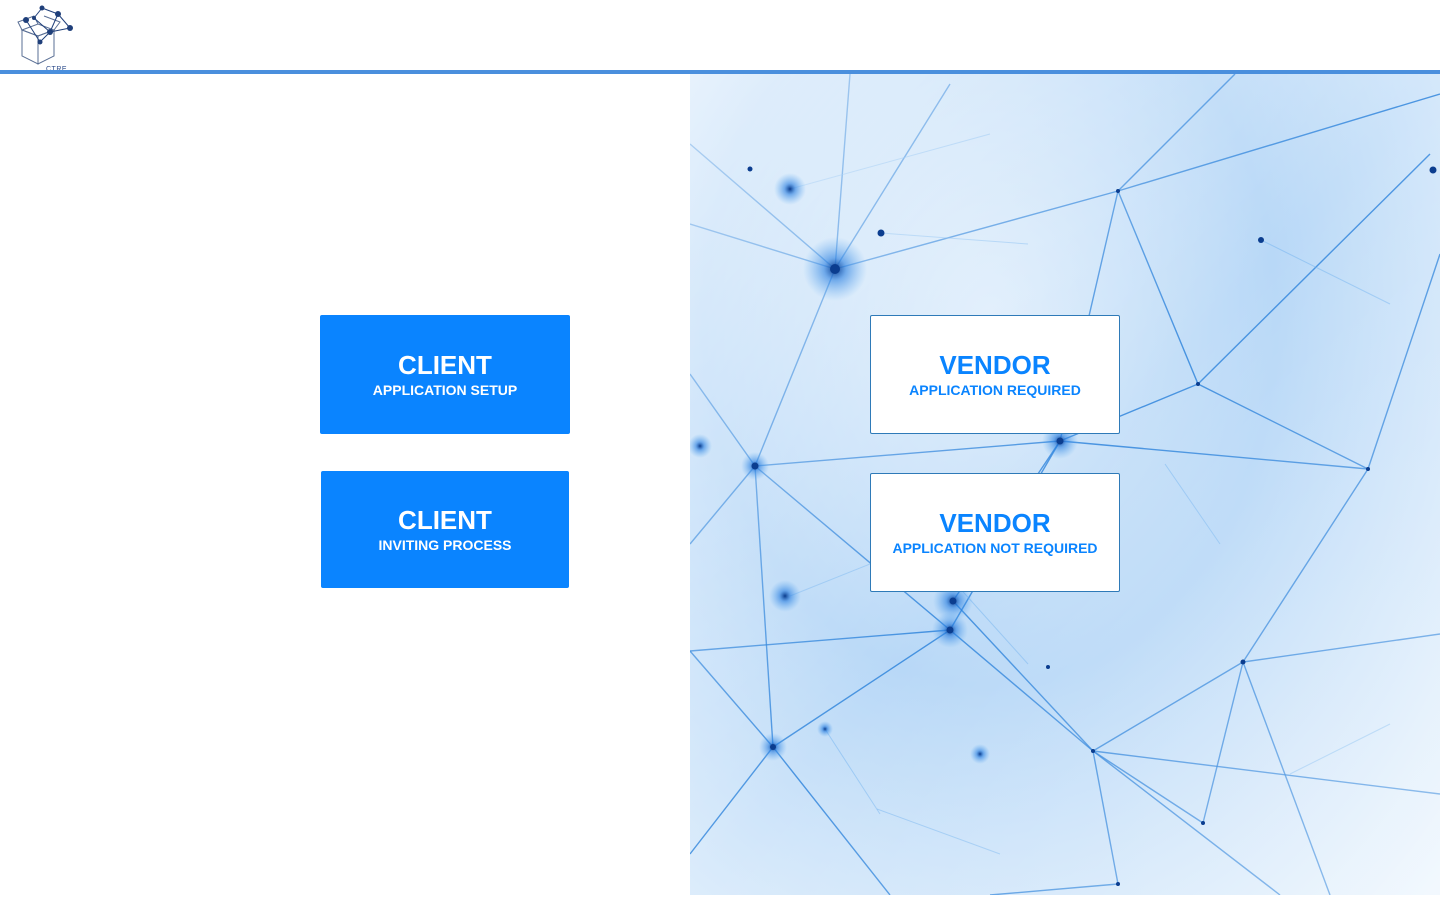 The image size is (1440, 900). What do you see at coordinates (720, 36) in the screenshot?
I see `top-header: CTRE` at bounding box center [720, 36].